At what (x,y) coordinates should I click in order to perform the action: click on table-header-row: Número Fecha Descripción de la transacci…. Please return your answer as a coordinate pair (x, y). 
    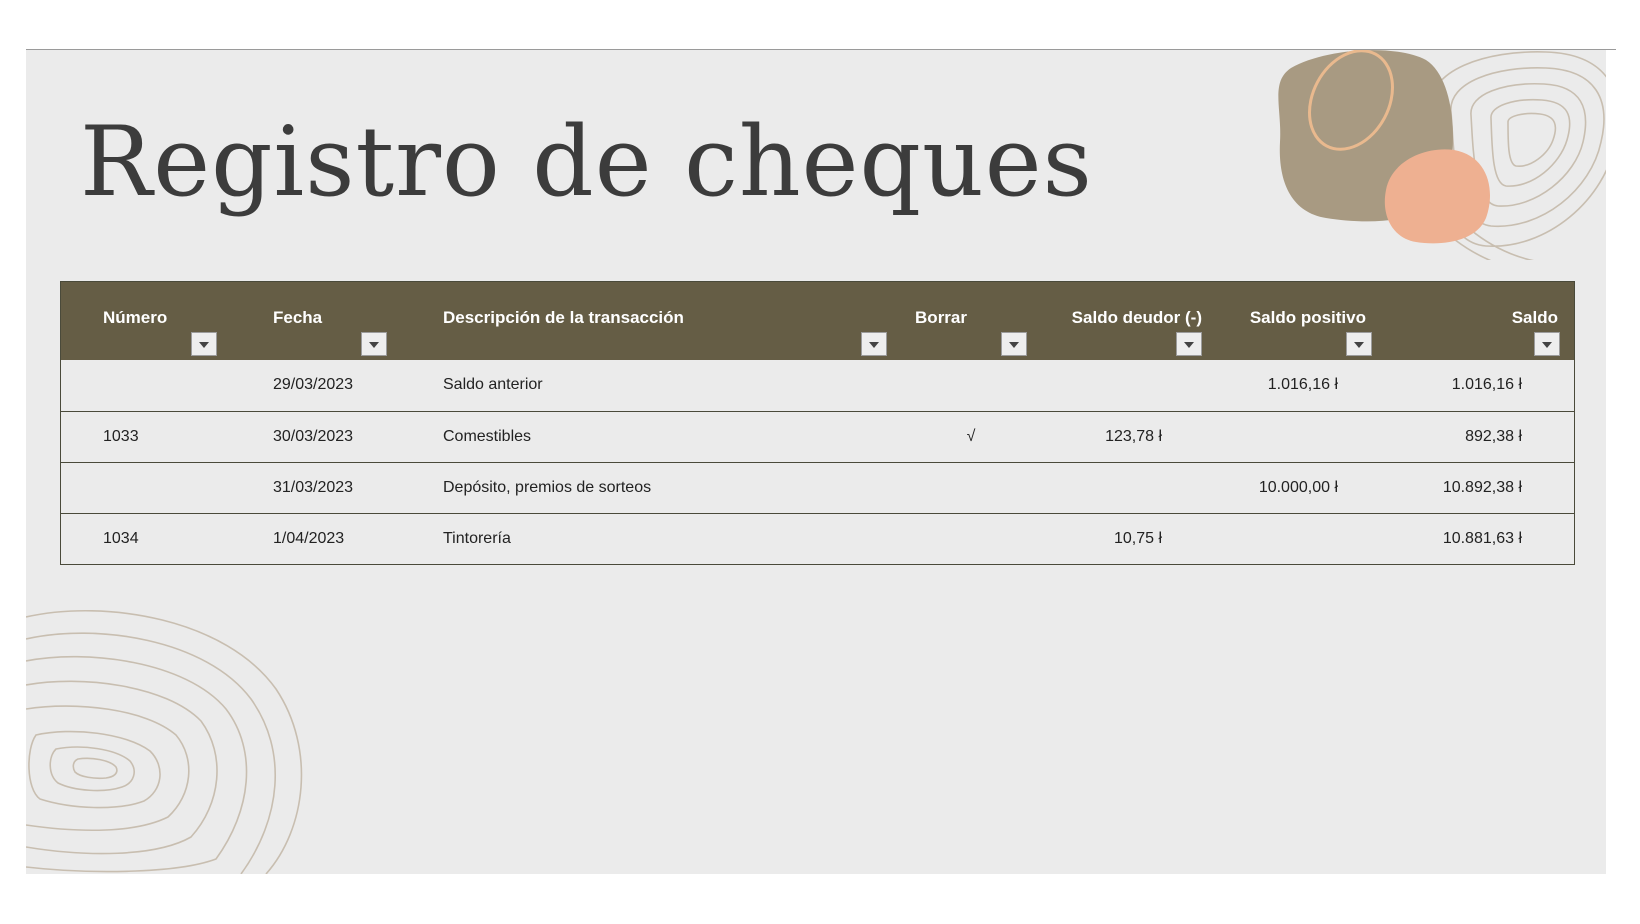
    Looking at the image, I should click on (817, 321).